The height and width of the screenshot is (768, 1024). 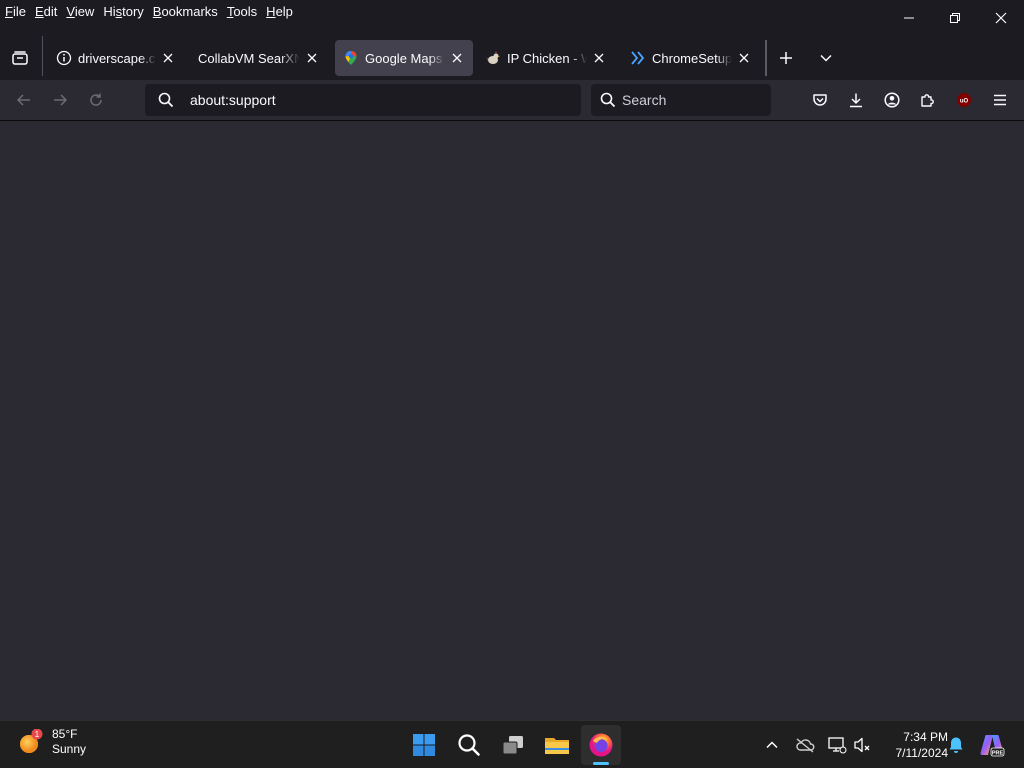 I want to click on menu-tools: Tools, so click(x=242, y=11).